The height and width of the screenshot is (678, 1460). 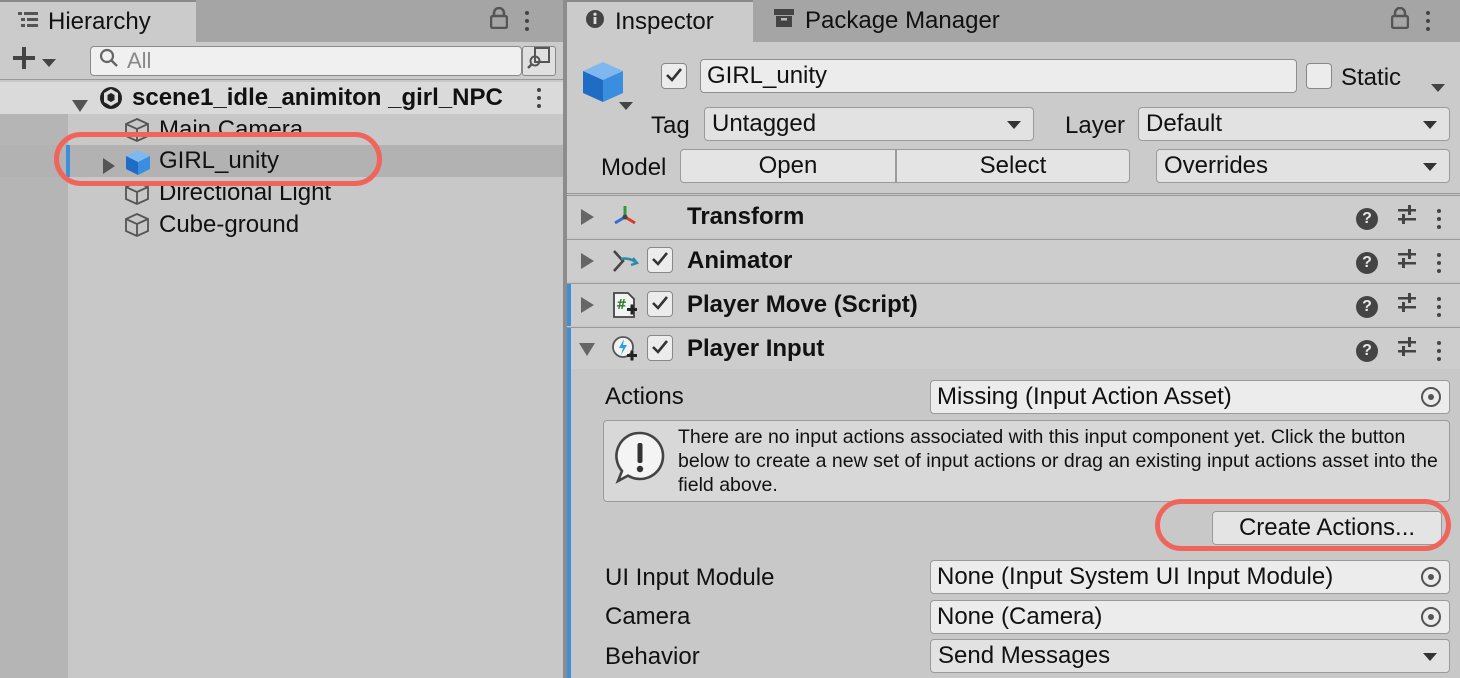 What do you see at coordinates (1438, 86) in the screenshot?
I see `static-dropdown-icon` at bounding box center [1438, 86].